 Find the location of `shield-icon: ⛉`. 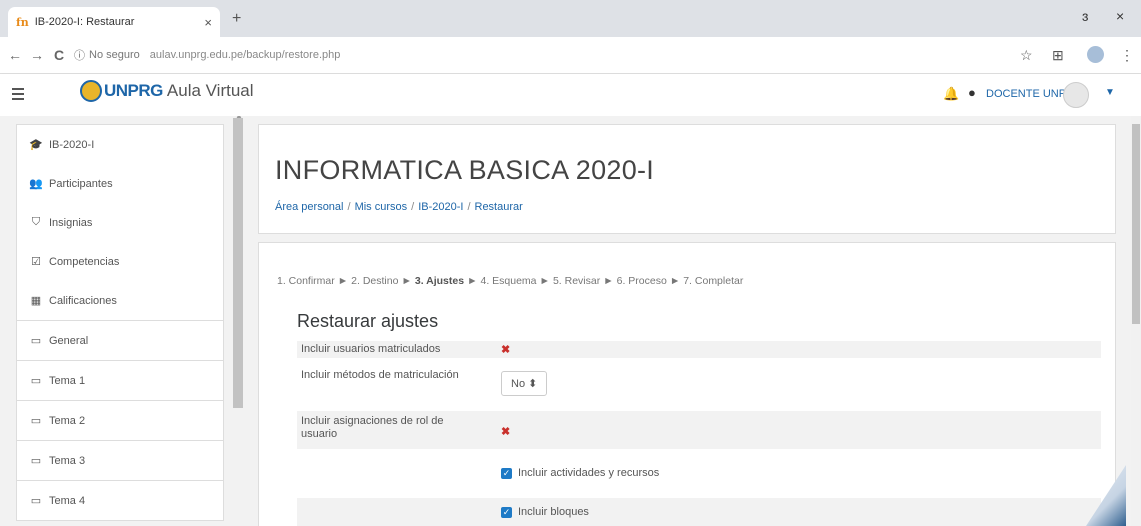

shield-icon: ⛉ is located at coordinates (36, 222).